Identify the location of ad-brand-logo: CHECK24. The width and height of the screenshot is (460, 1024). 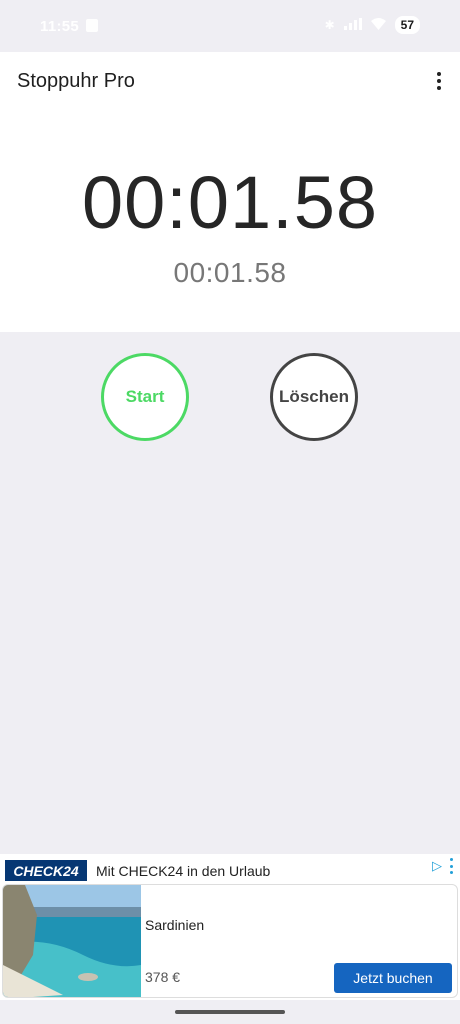
(46, 870).